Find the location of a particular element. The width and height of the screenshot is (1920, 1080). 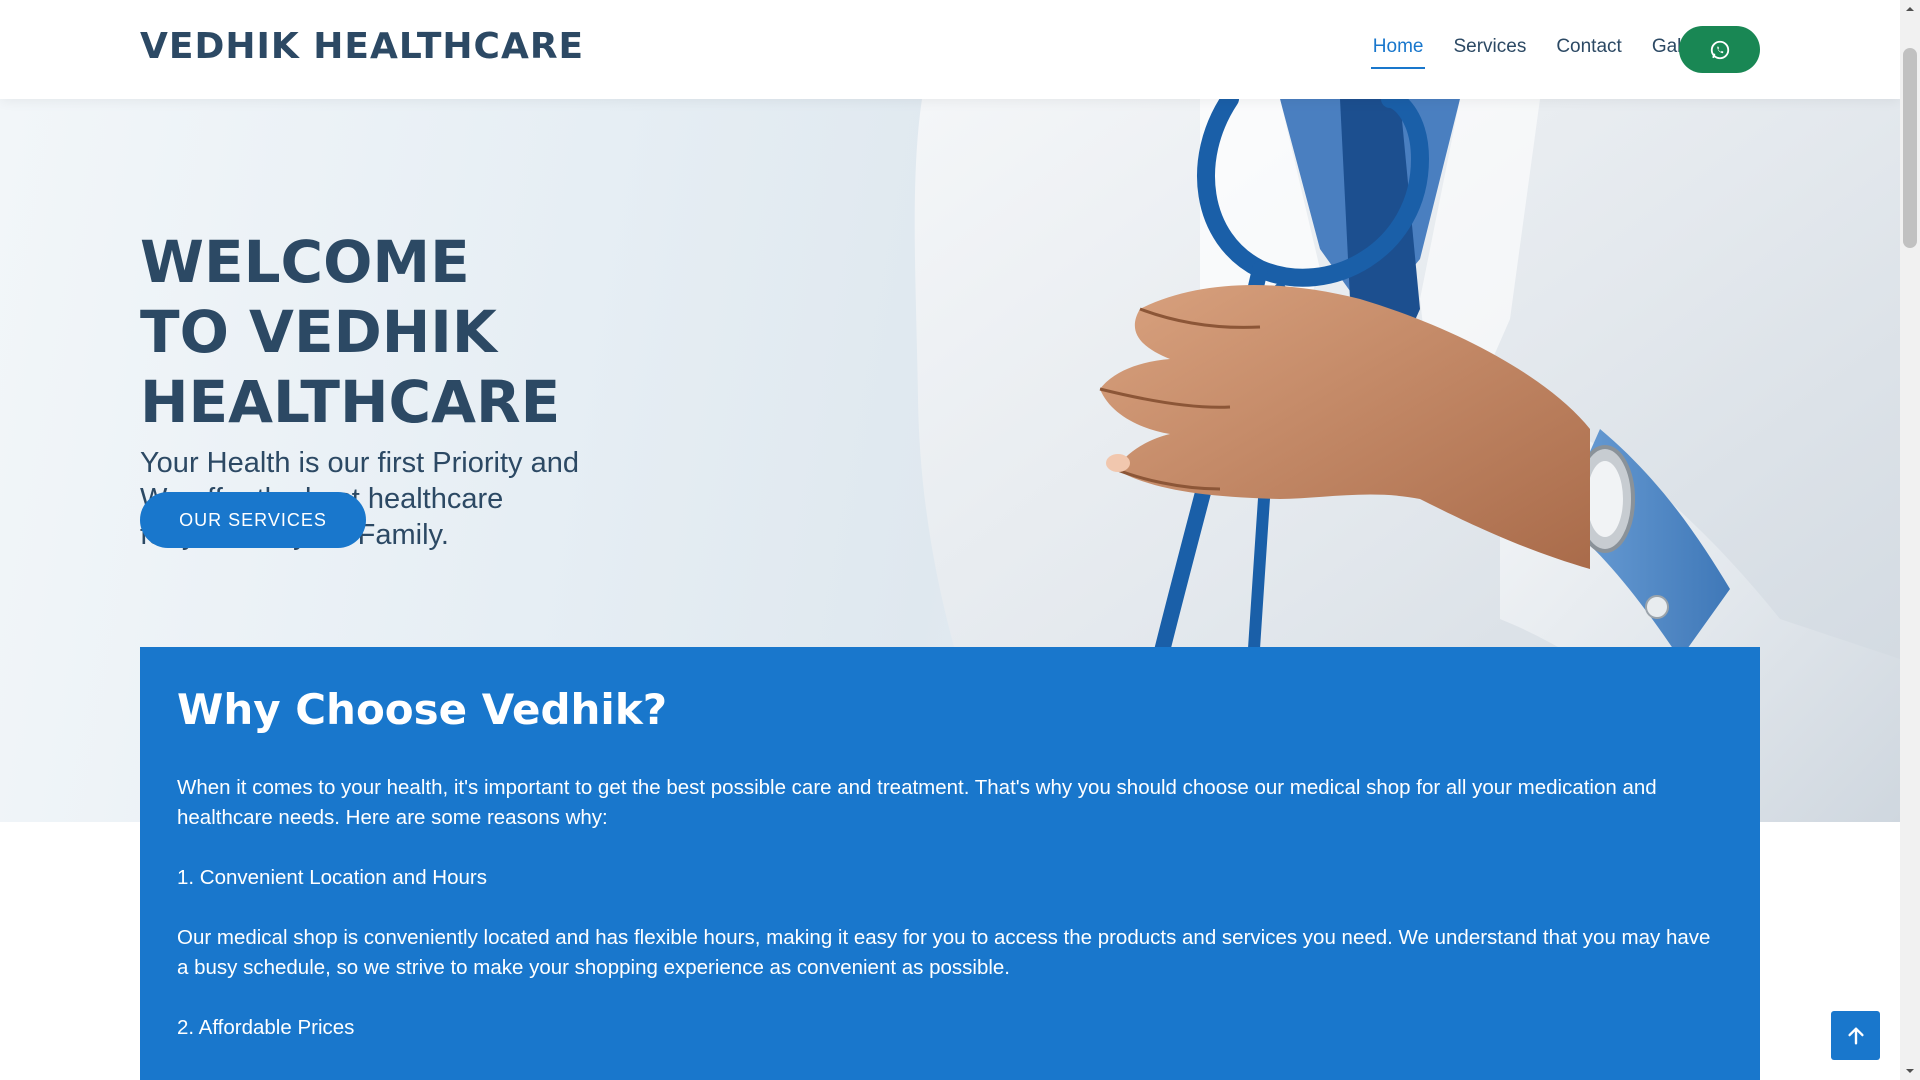

nav-contact: Contact is located at coordinates (1588, 50).